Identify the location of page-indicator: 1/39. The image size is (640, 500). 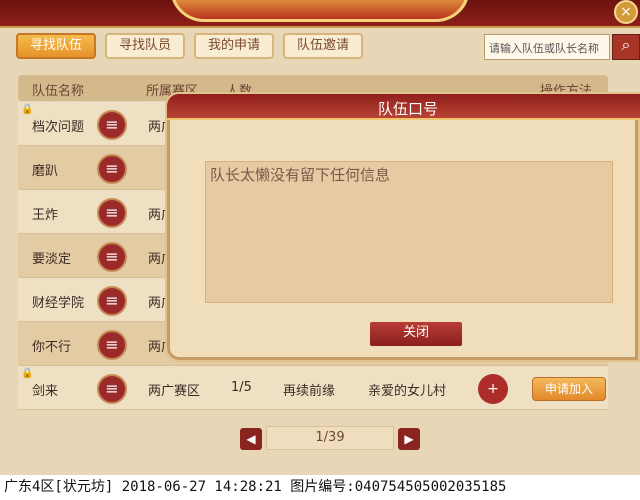
(330, 438).